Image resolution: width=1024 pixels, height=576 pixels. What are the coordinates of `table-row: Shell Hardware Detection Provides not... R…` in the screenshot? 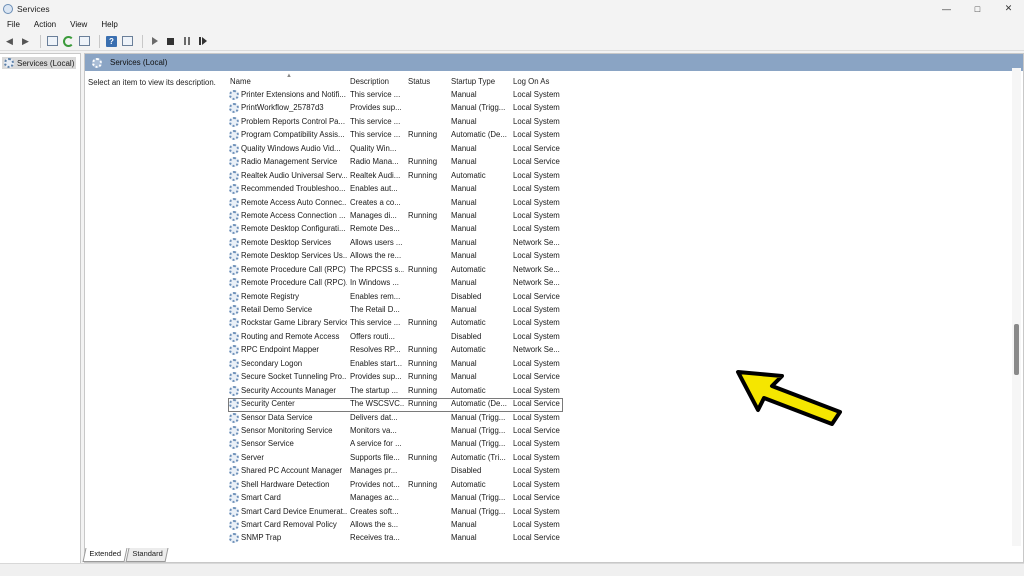 It's located at (623, 485).